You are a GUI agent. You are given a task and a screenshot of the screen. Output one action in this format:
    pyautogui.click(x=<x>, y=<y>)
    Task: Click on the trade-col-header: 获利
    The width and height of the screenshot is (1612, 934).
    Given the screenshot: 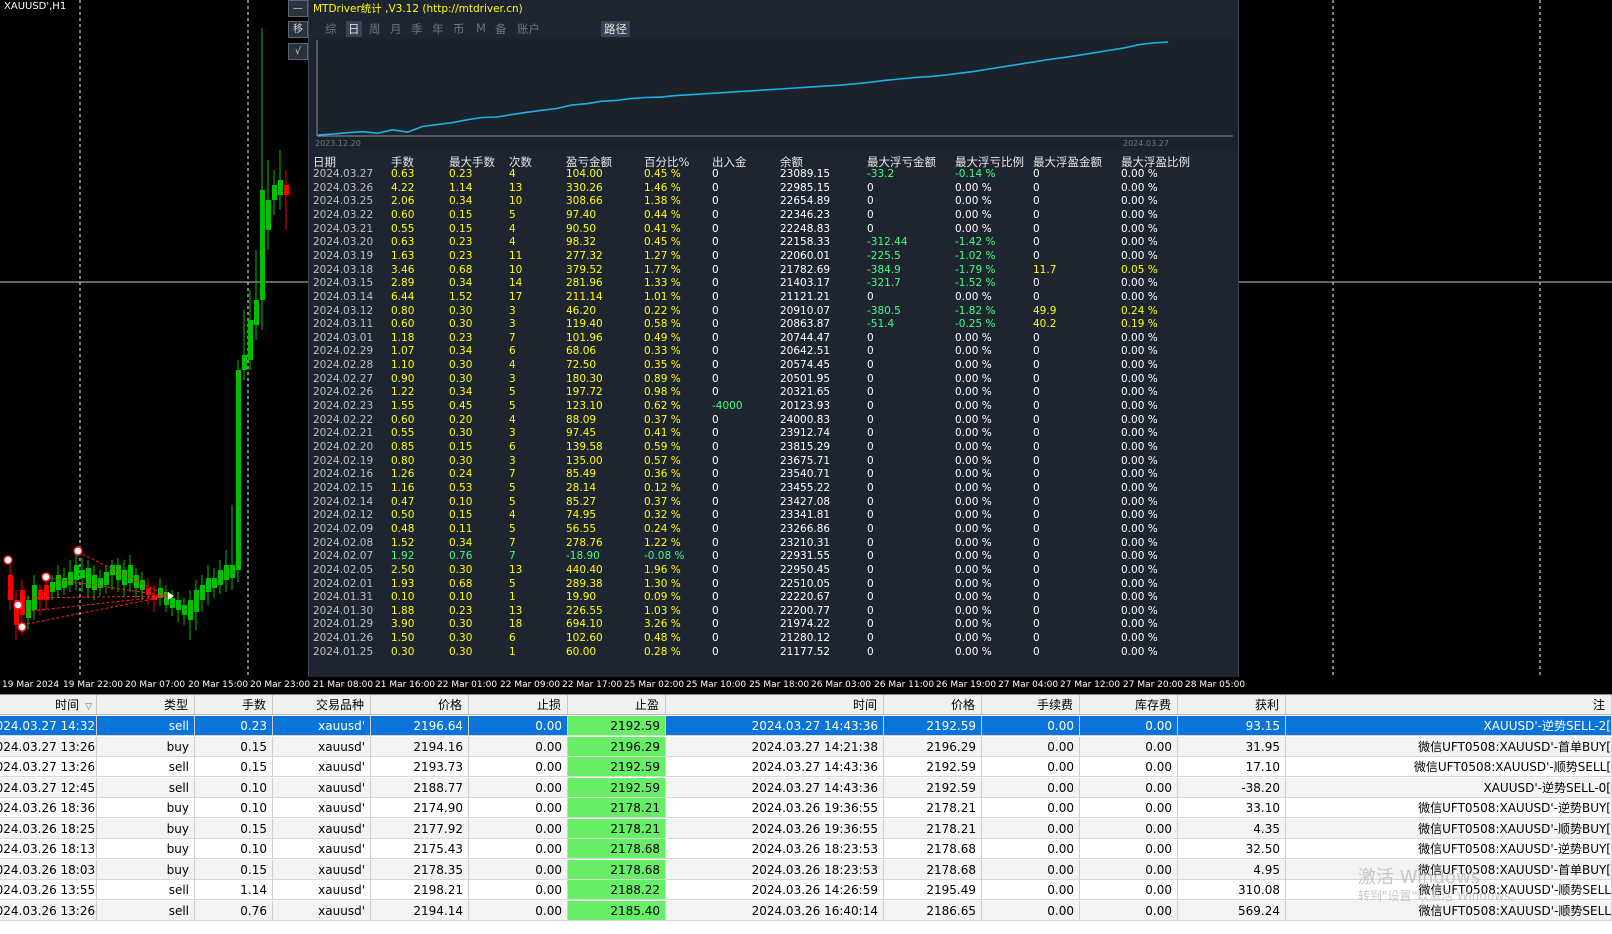 What is the action you would take?
    pyautogui.click(x=1232, y=705)
    